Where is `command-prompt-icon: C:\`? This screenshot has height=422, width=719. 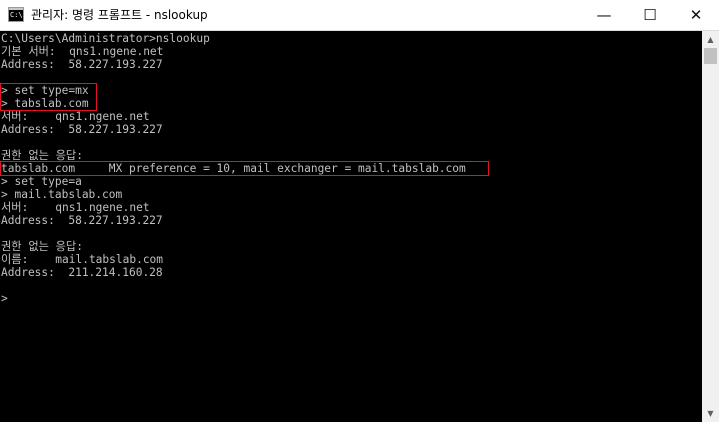 command-prompt-icon: C:\ is located at coordinates (16, 14).